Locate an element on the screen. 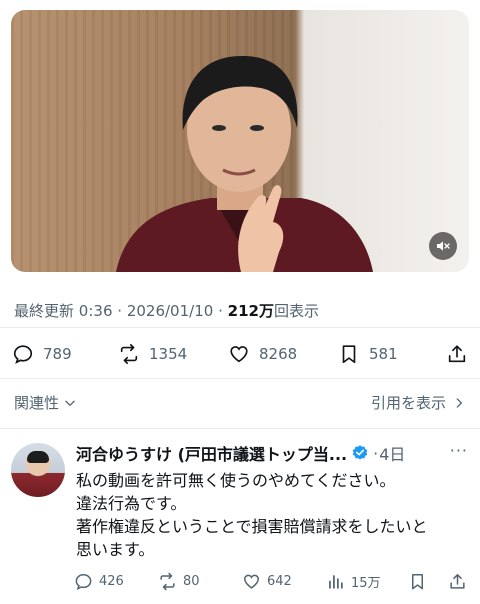 The width and height of the screenshot is (480, 604). reply-views-button: 15万 is located at coordinates (353, 581).